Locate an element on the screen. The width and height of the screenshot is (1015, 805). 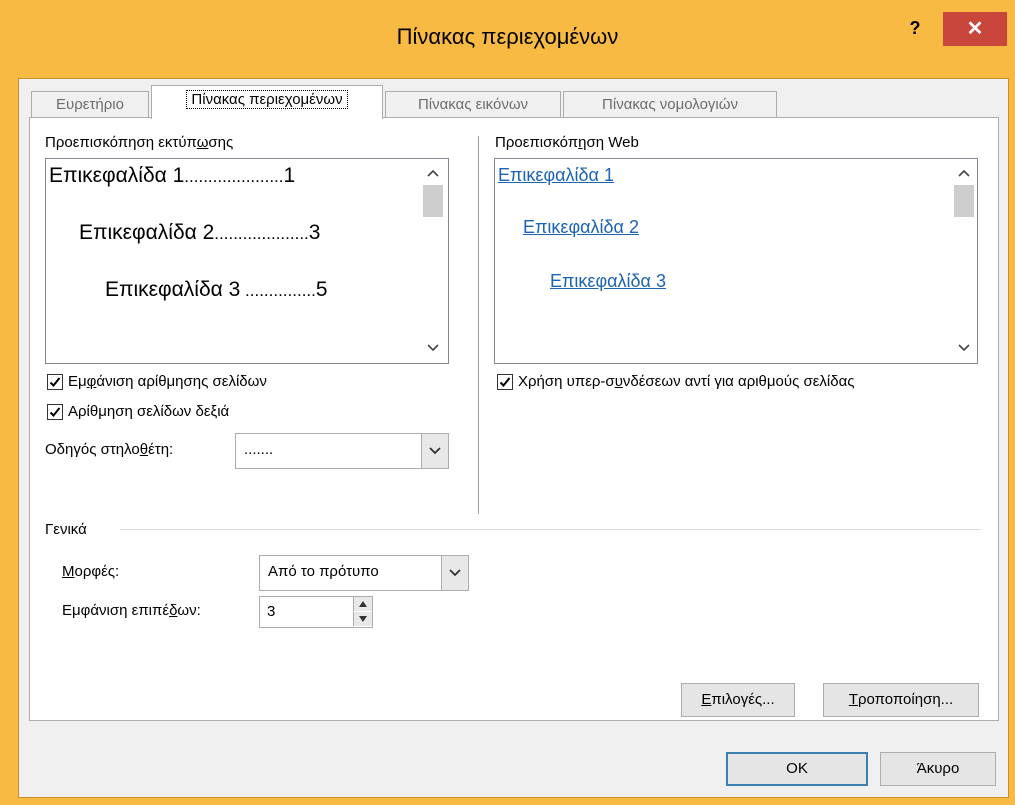
ok-button: OK is located at coordinates (797, 769).